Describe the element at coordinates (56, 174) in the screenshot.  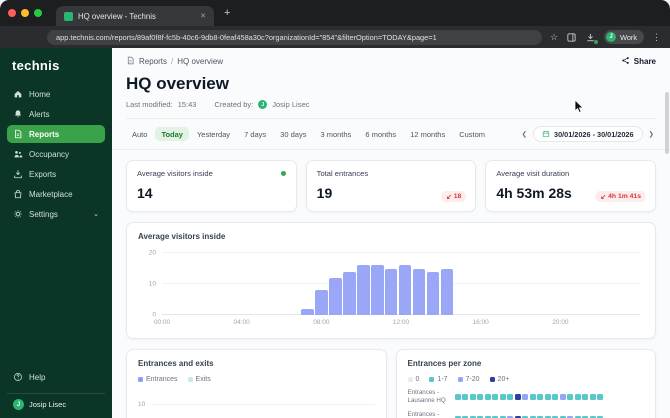
I see `sidebar-item-exports: Exports` at that location.